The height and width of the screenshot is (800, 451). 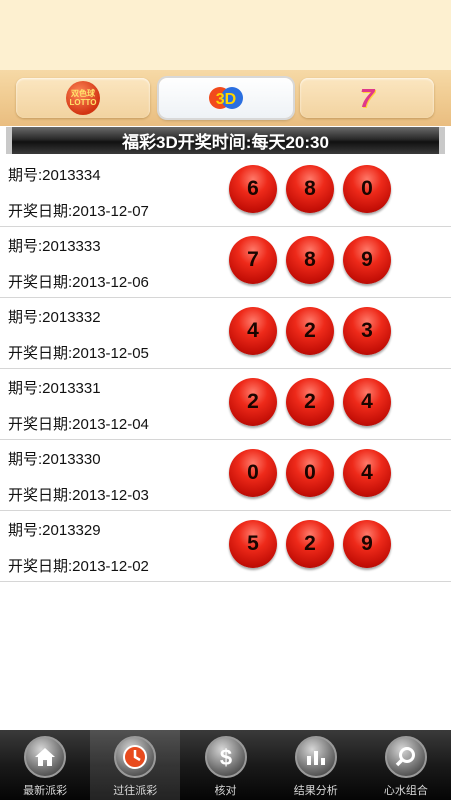 I want to click on dollar-icon: $, so click(x=225, y=757).